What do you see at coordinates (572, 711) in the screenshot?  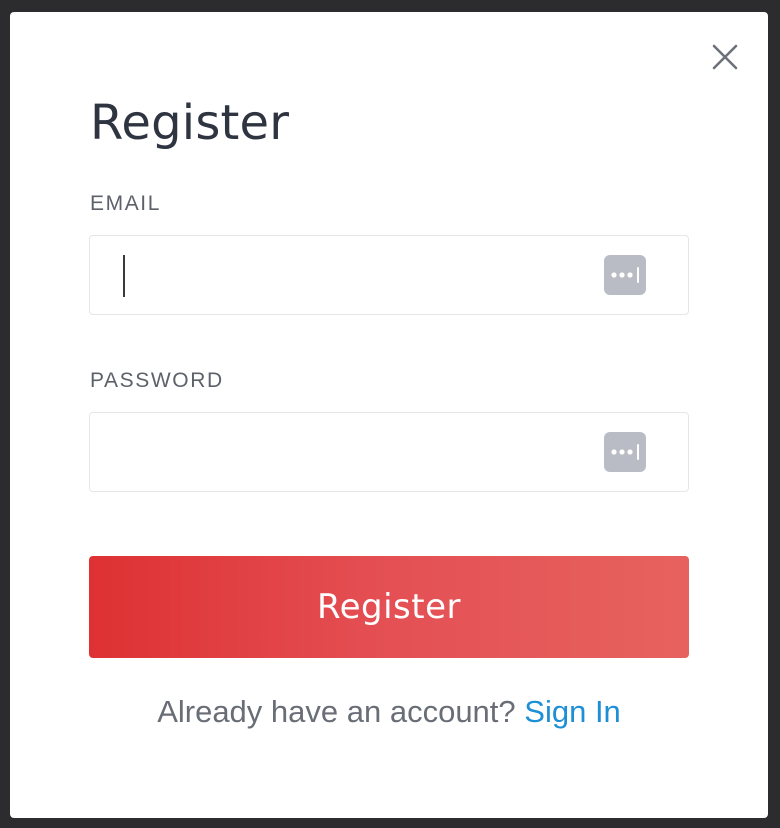 I see `sign-in-link: Sign In` at bounding box center [572, 711].